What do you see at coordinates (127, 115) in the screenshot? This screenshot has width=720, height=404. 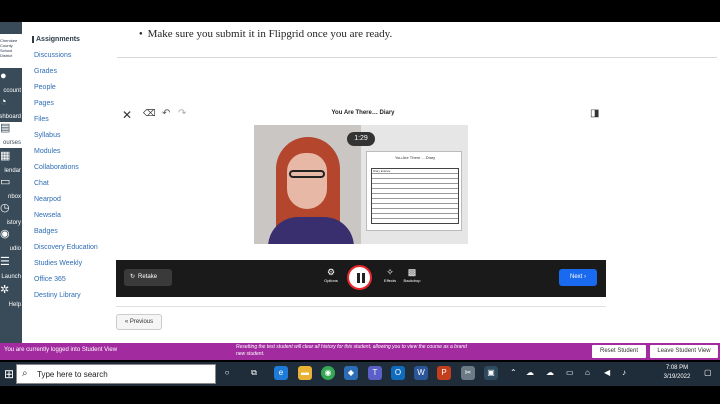 I see `close-icon: ✕` at bounding box center [127, 115].